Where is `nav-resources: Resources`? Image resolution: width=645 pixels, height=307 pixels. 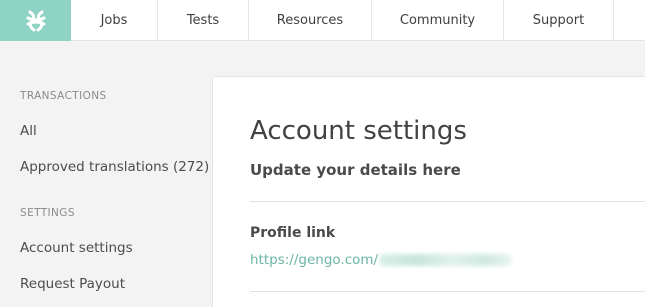 nav-resources: Resources is located at coordinates (310, 20).